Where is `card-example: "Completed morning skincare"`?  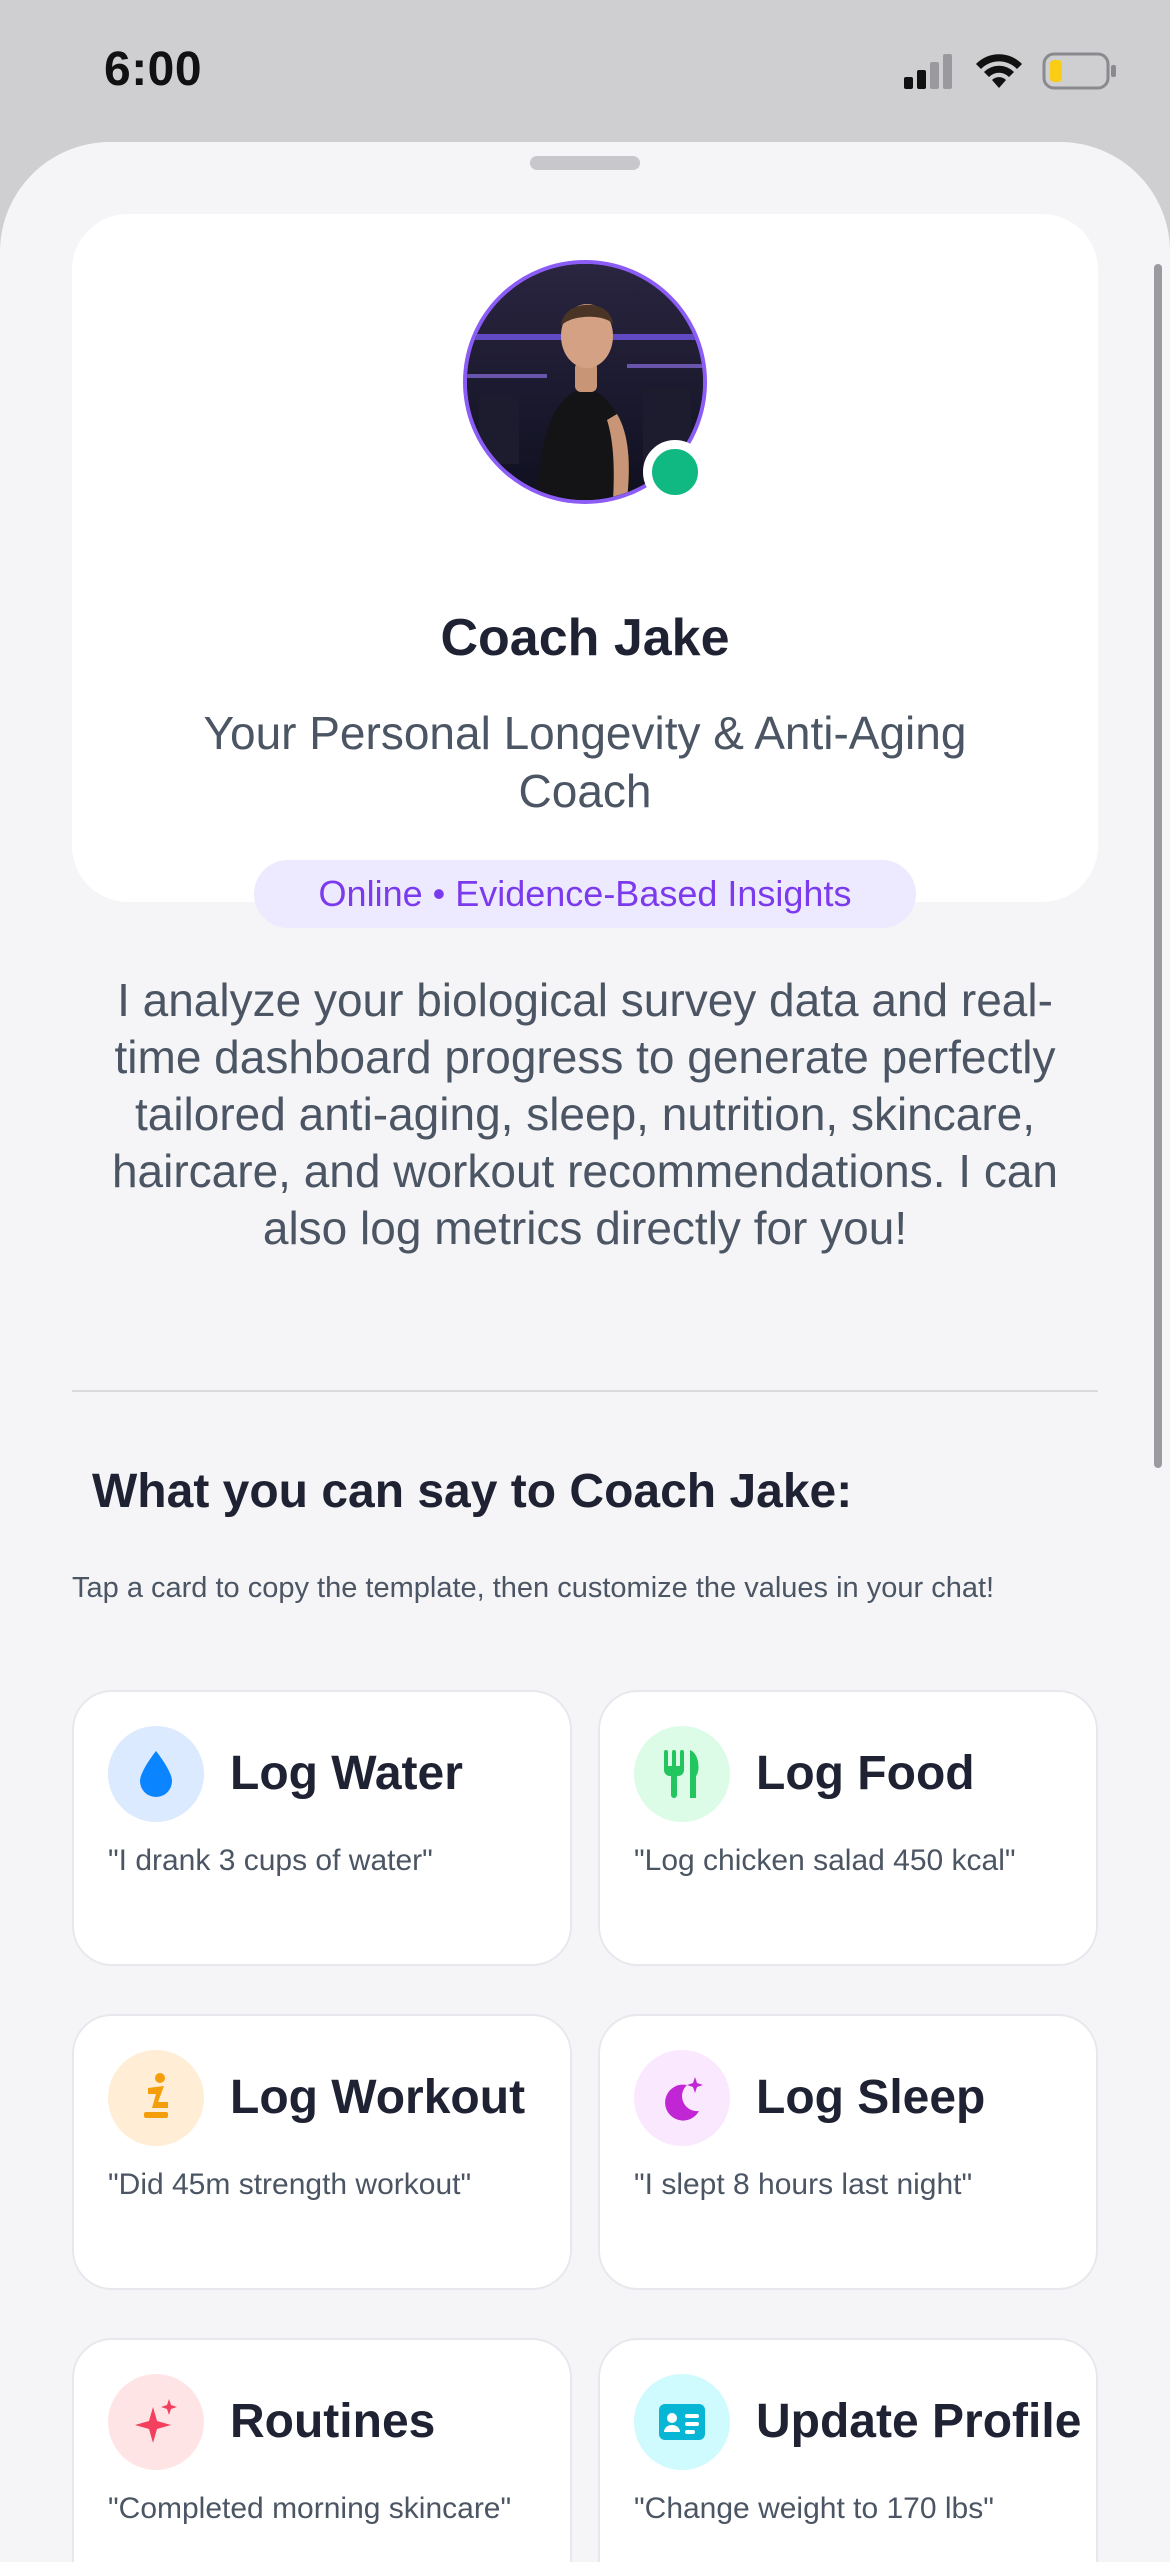
card-example: "Completed morning skincare" is located at coordinates (310, 2508).